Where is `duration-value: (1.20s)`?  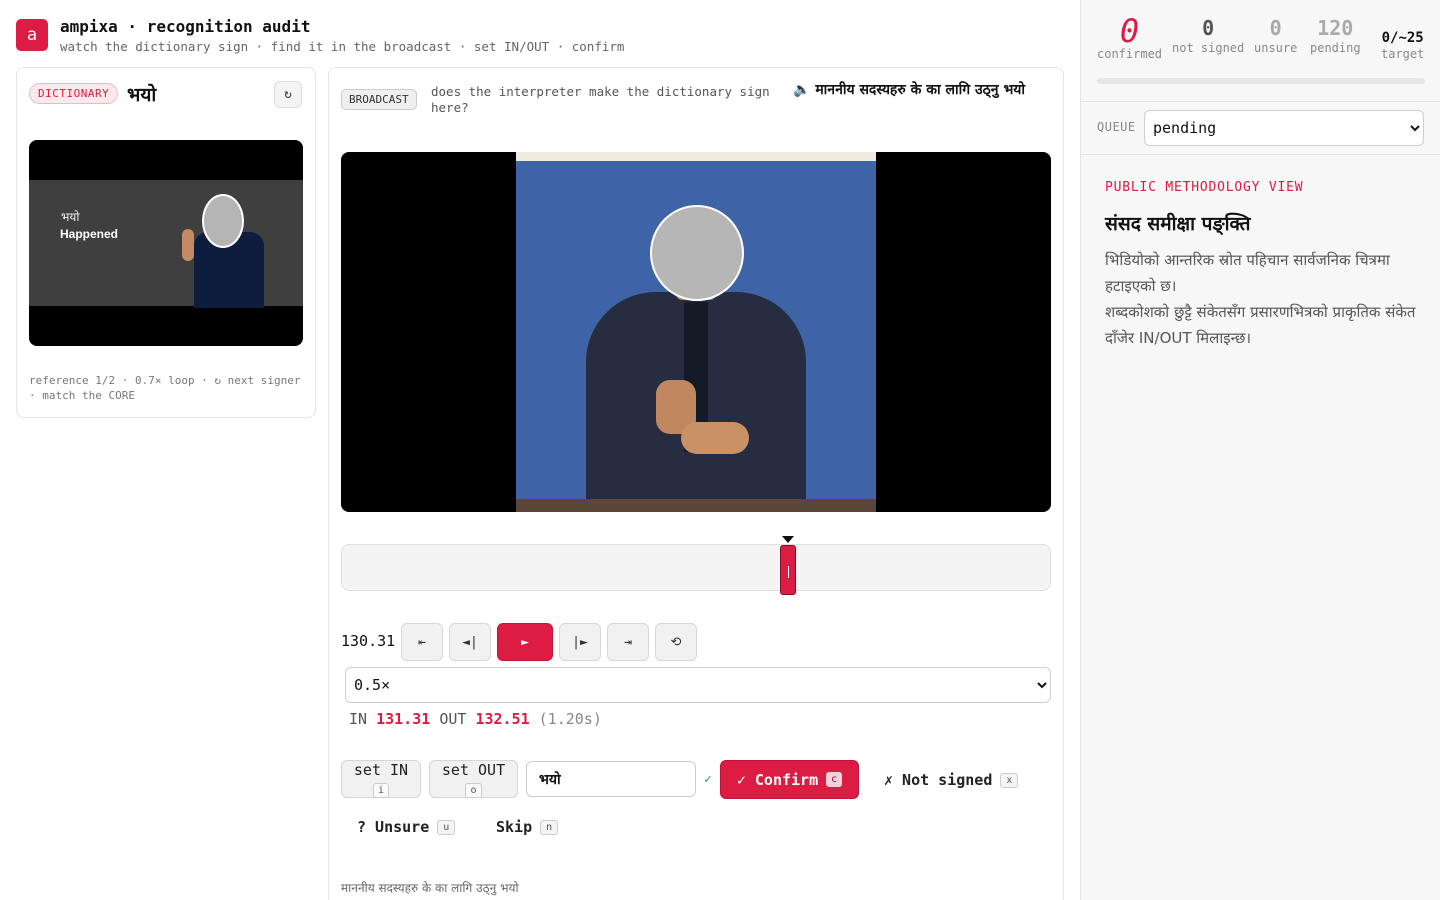
duration-value: (1.20s) is located at coordinates (570, 719).